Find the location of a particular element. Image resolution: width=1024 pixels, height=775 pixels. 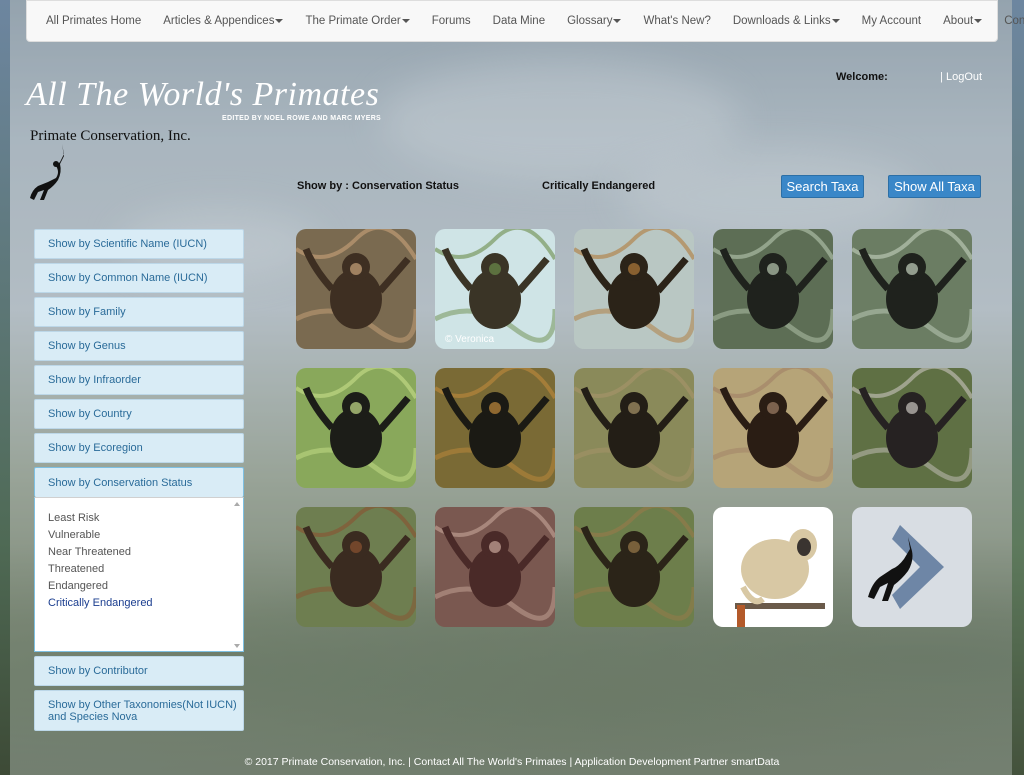

nav-item-8: My Account is located at coordinates (891, 21).